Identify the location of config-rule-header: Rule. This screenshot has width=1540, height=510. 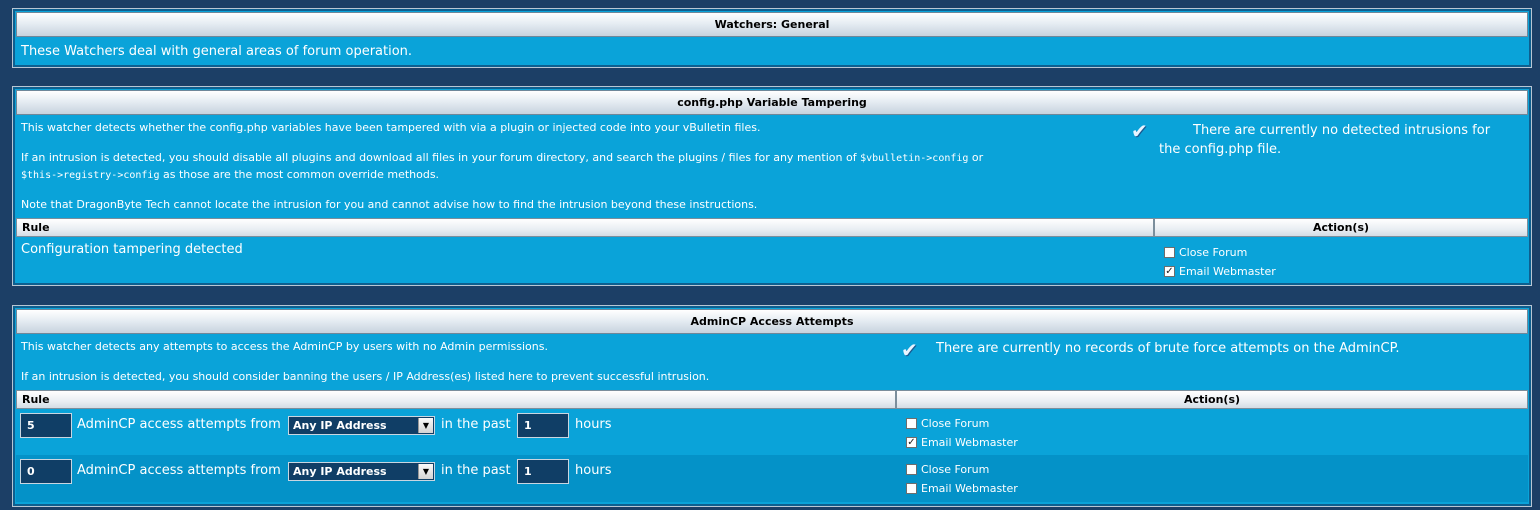
(585, 227).